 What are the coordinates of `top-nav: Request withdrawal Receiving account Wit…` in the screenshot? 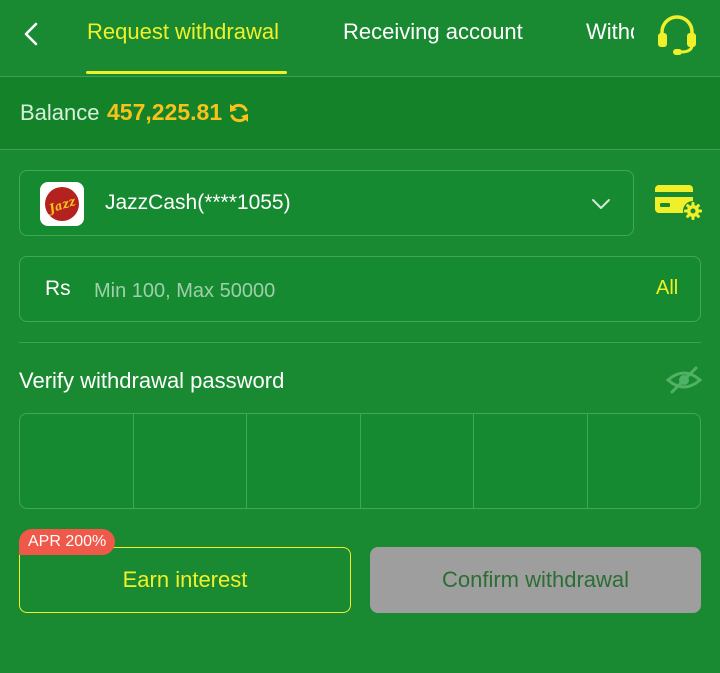 It's located at (360, 38).